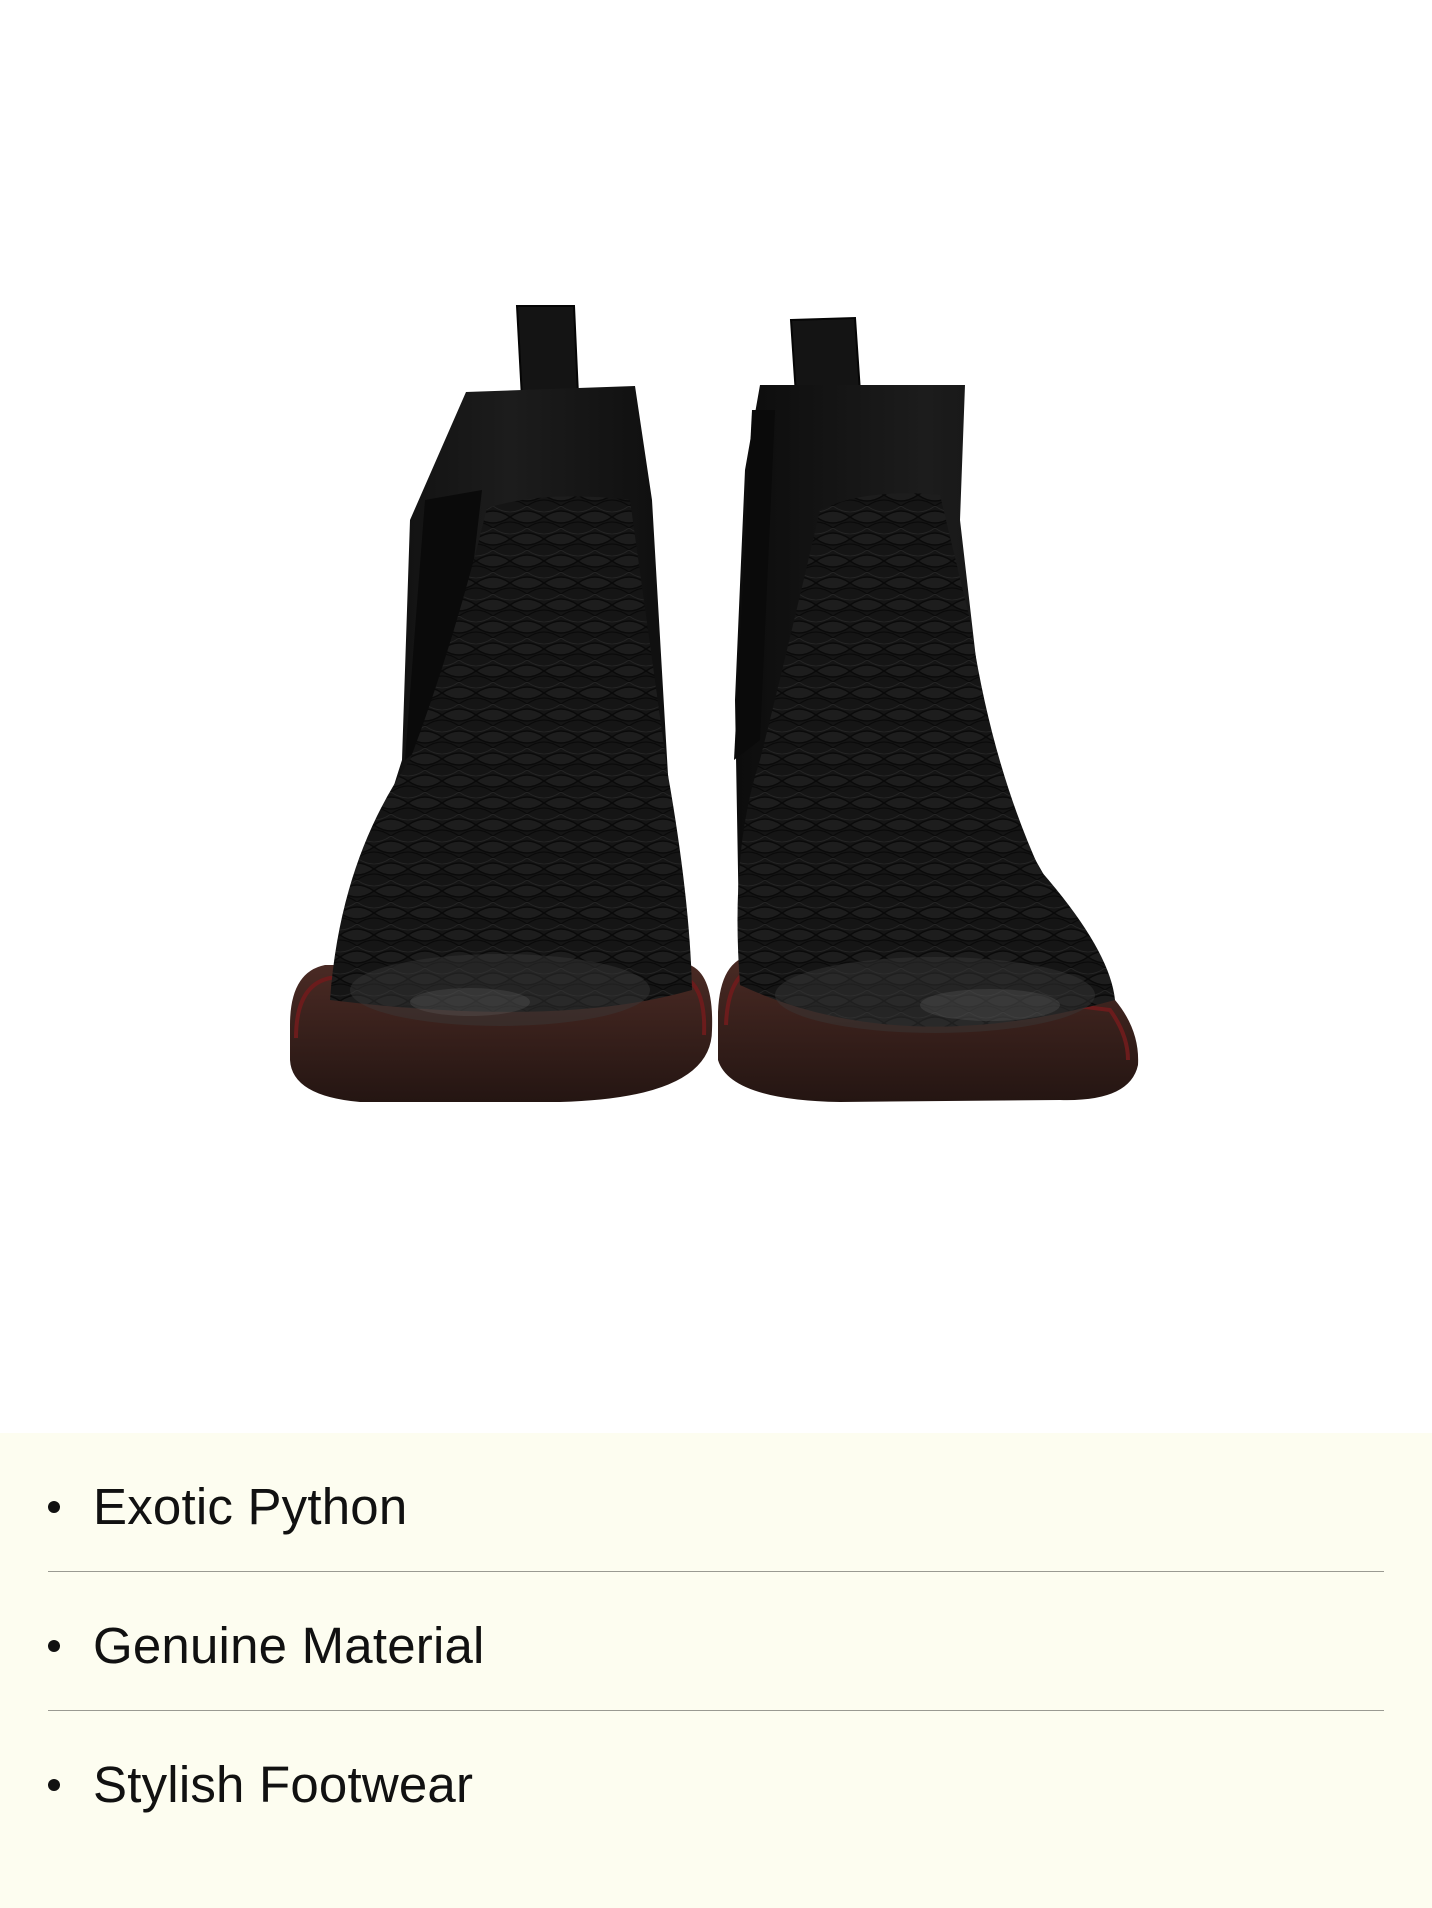 The image size is (1432, 1908). Describe the element at coordinates (250, 1506) in the screenshot. I see `feature-label: Exotic Python` at that location.